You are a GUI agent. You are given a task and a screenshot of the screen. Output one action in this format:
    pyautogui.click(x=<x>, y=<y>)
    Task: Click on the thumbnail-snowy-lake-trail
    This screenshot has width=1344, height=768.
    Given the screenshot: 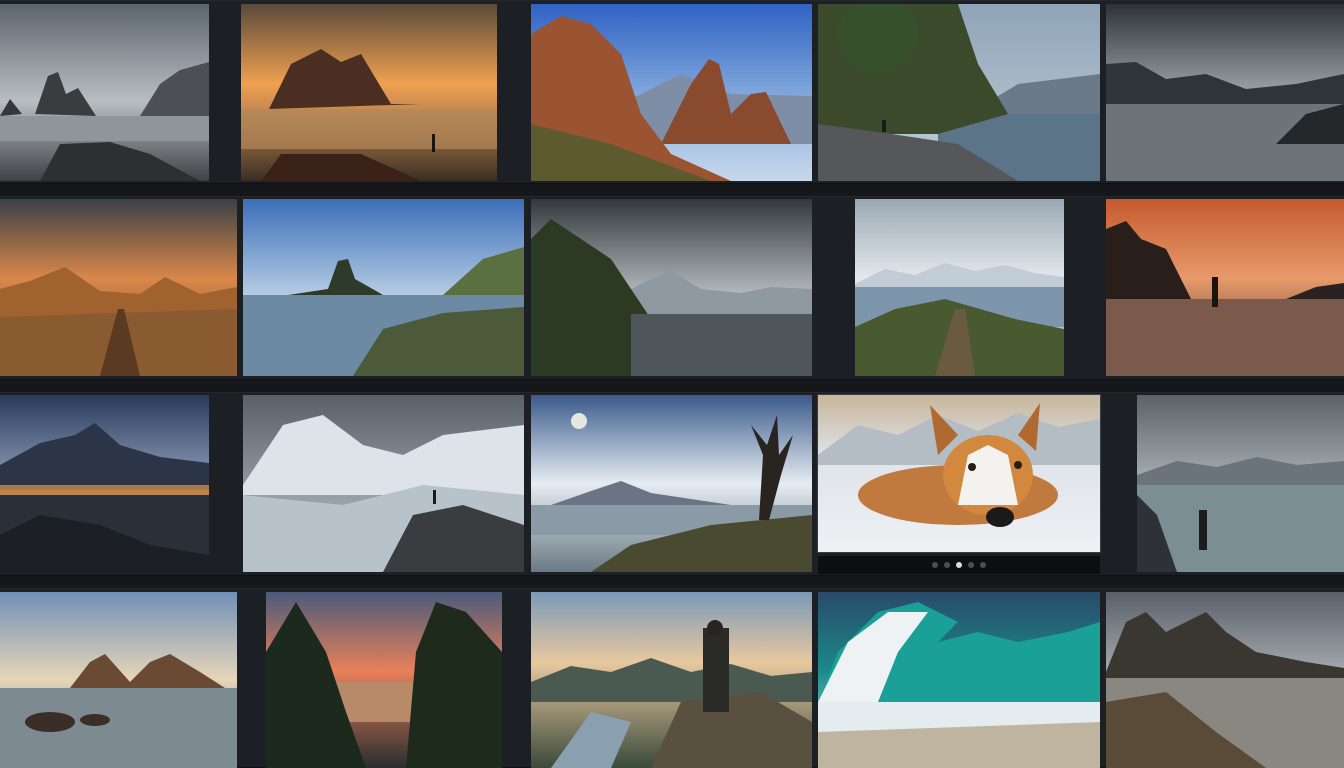 What is the action you would take?
    pyautogui.click(x=959, y=287)
    